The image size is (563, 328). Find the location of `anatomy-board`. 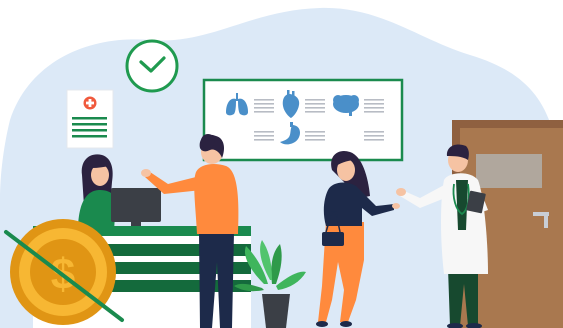

anatomy-board is located at coordinates (303, 120).